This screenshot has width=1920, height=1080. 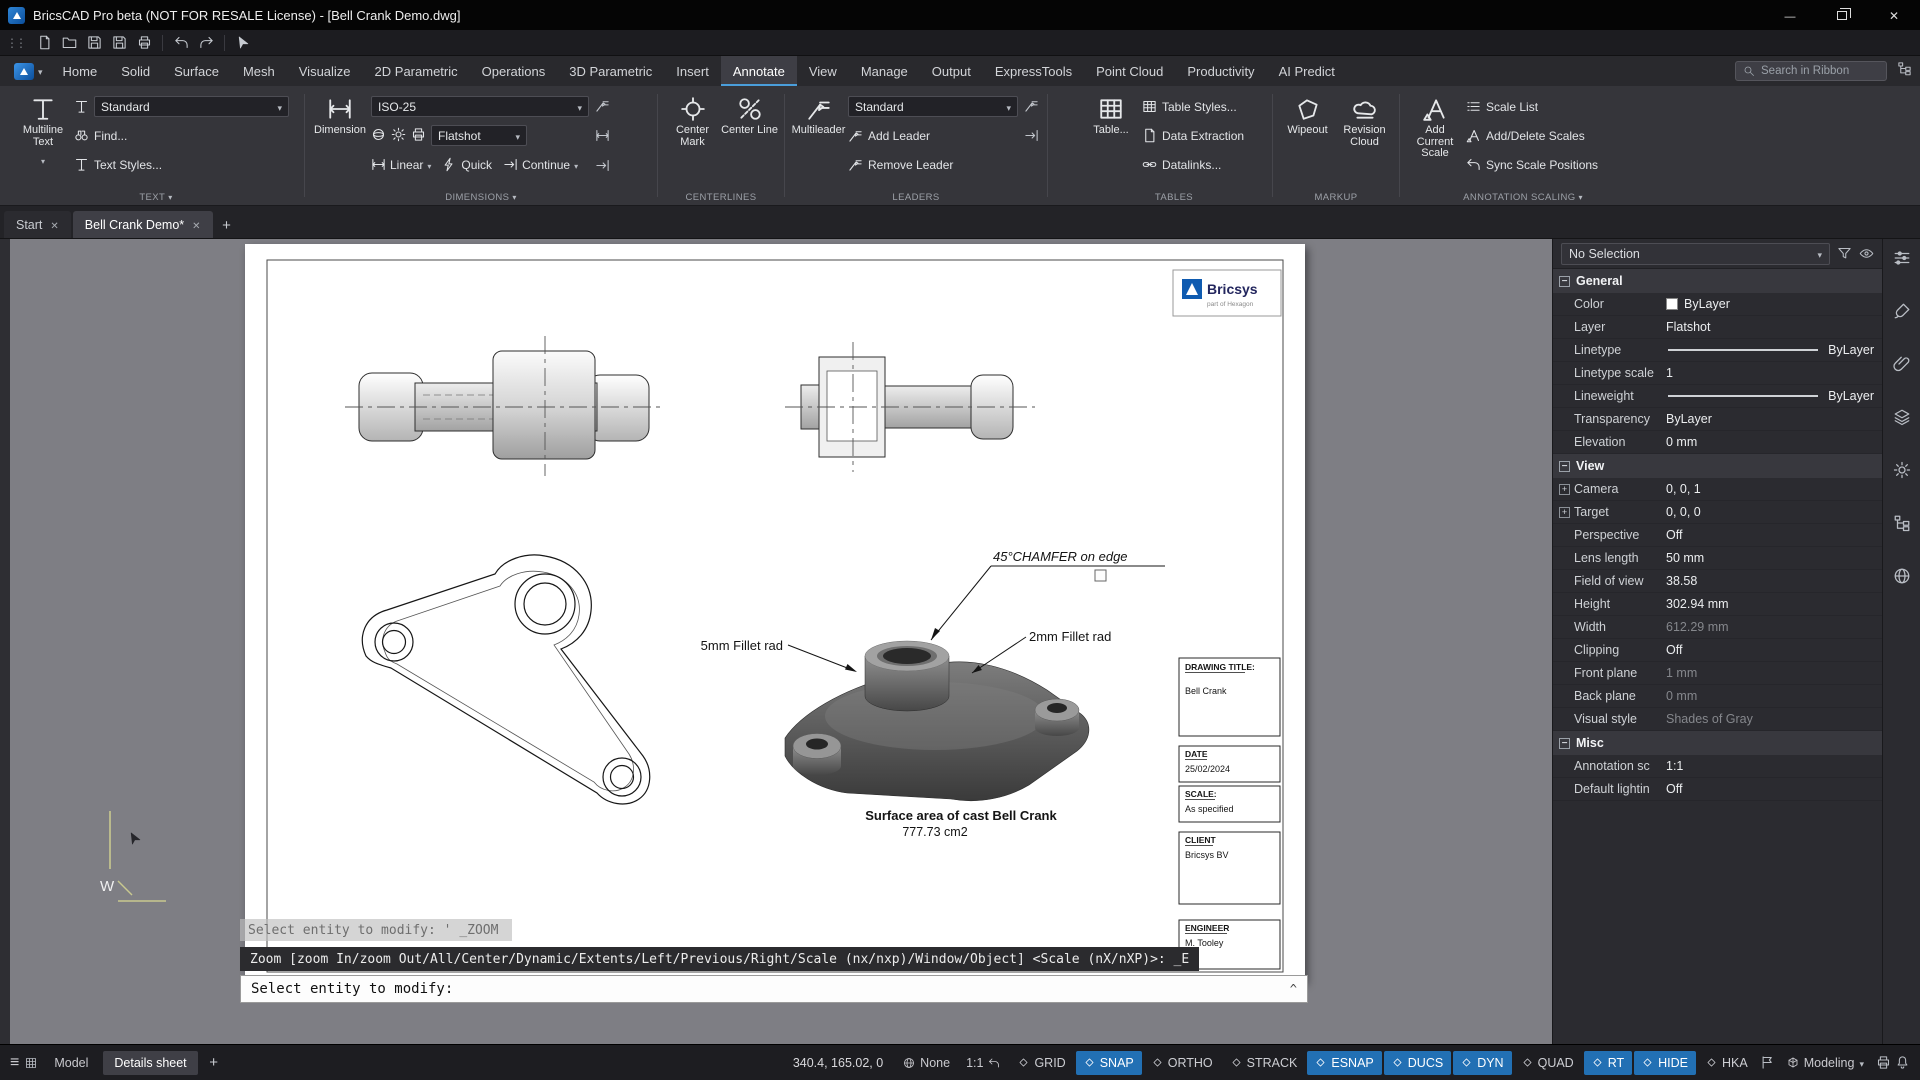 What do you see at coordinates (602, 168) in the screenshot?
I see `dimension-align-icon` at bounding box center [602, 168].